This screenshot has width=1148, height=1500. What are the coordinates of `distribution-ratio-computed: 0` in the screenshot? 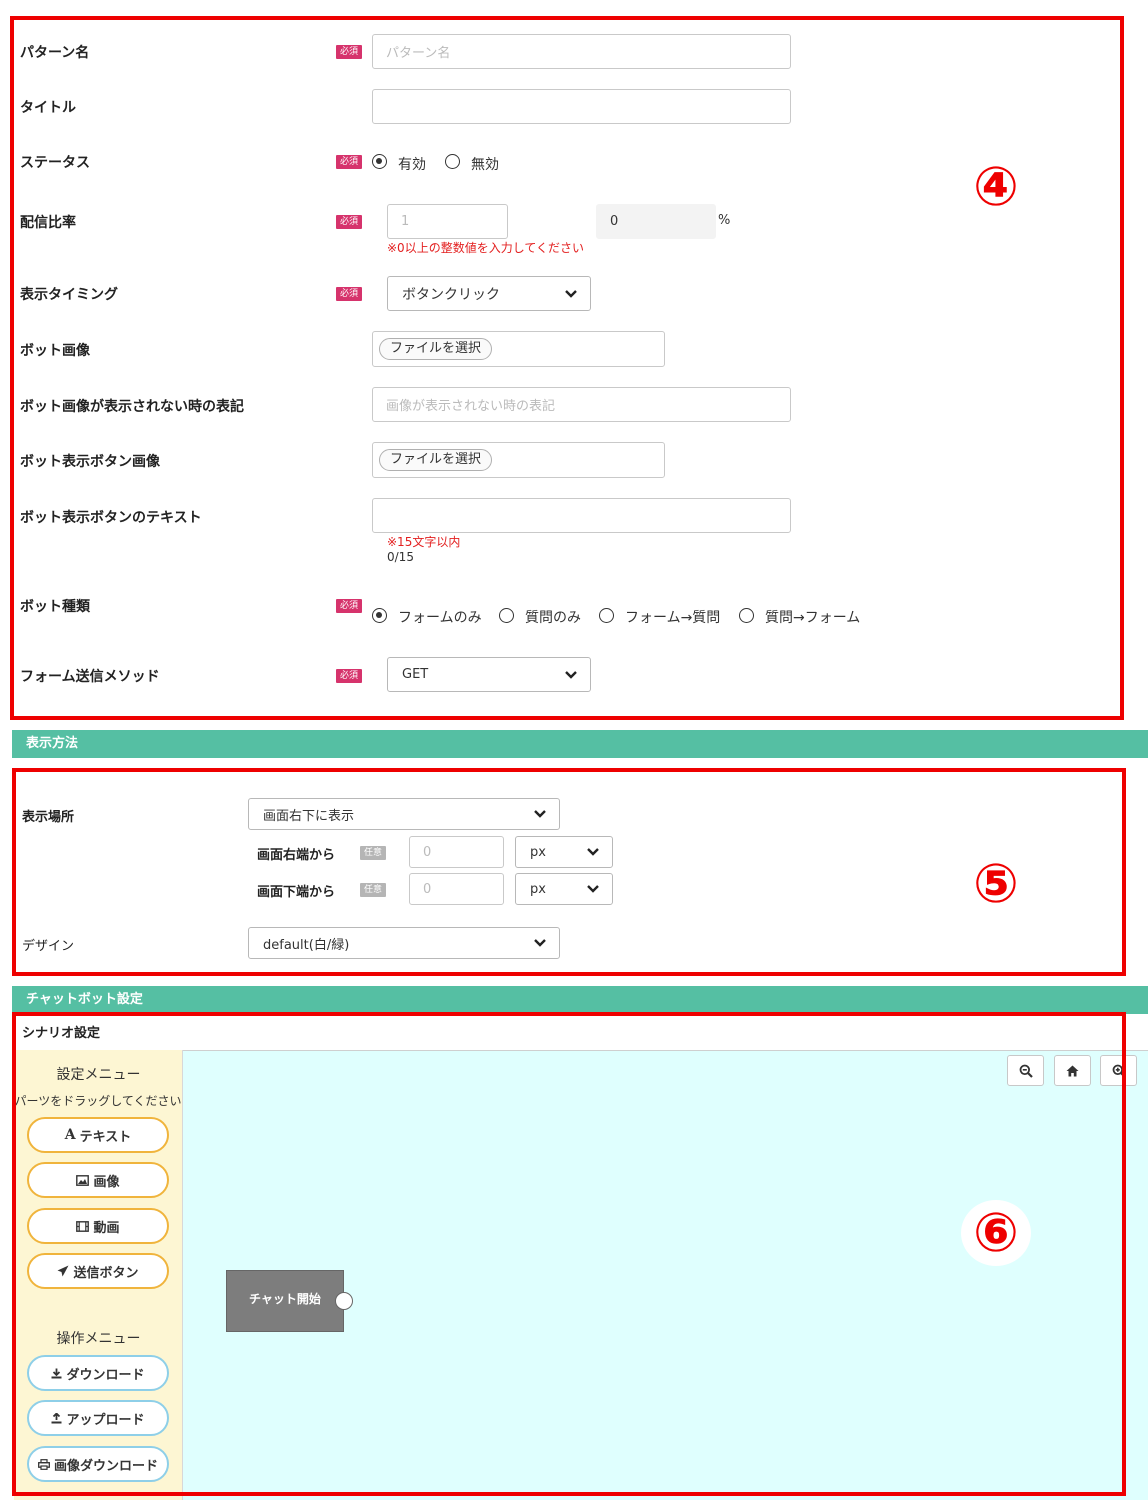 It's located at (656, 221).